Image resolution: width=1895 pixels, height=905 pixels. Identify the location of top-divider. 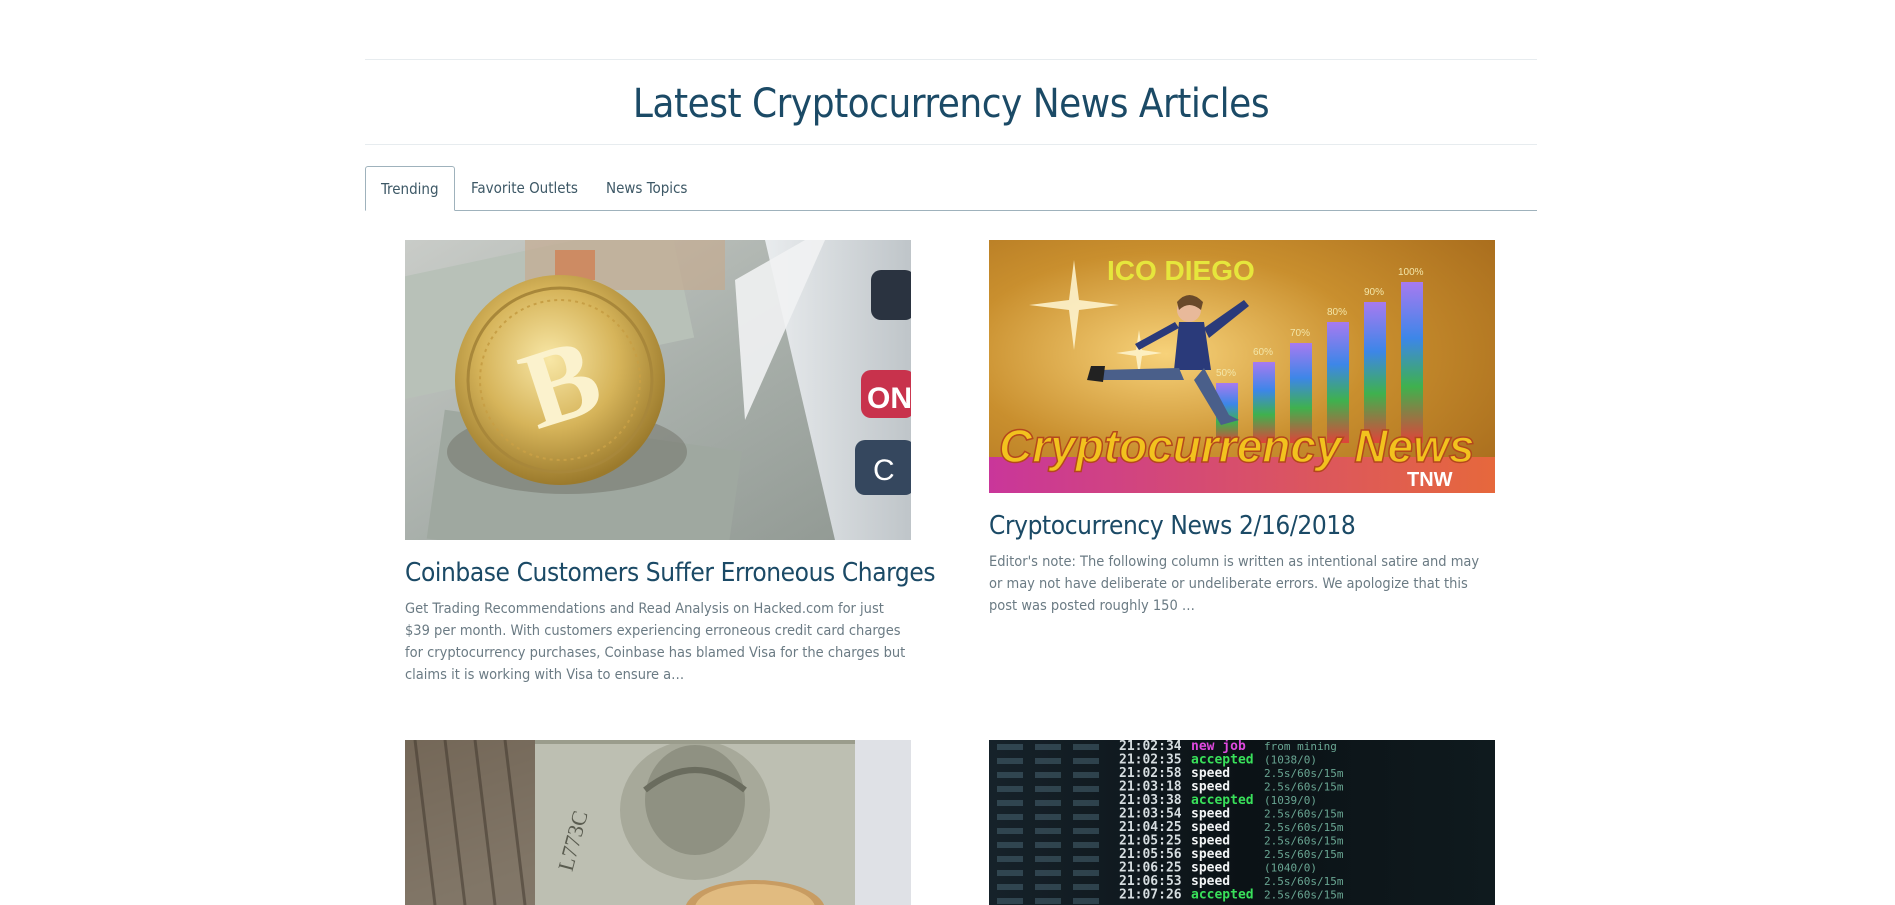
(951, 59).